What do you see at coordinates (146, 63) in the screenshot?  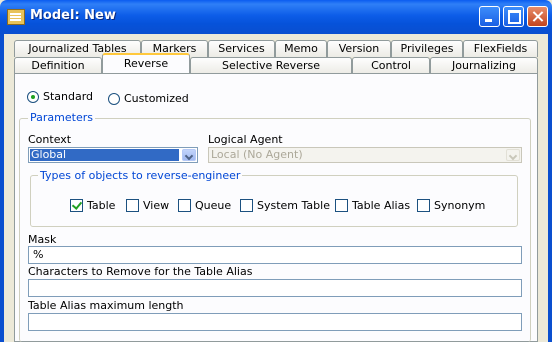 I see `tab-reverse: Reverse` at bounding box center [146, 63].